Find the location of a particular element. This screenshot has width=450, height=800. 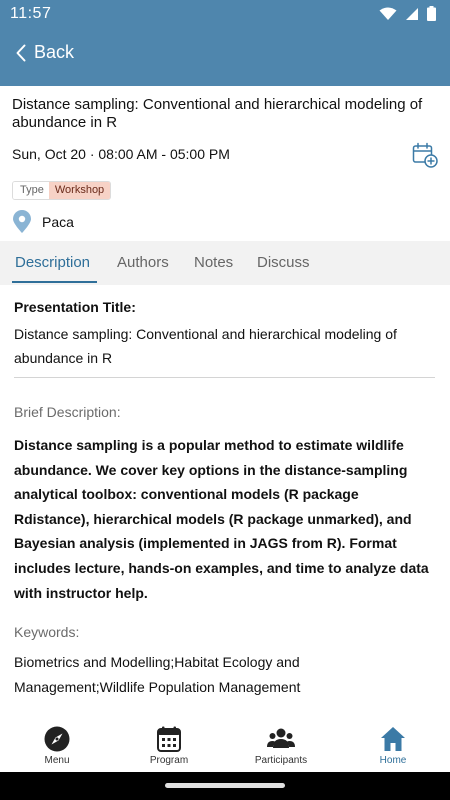

nav-menu: Menu is located at coordinates (57, 746).